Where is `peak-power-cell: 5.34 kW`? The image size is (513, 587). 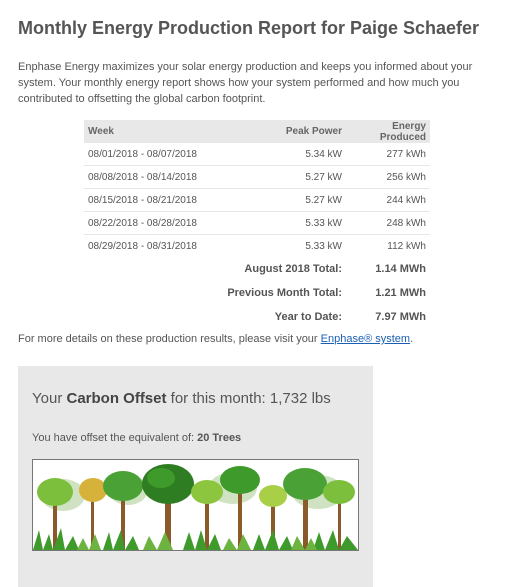 peak-power-cell: 5.34 kW is located at coordinates (323, 154).